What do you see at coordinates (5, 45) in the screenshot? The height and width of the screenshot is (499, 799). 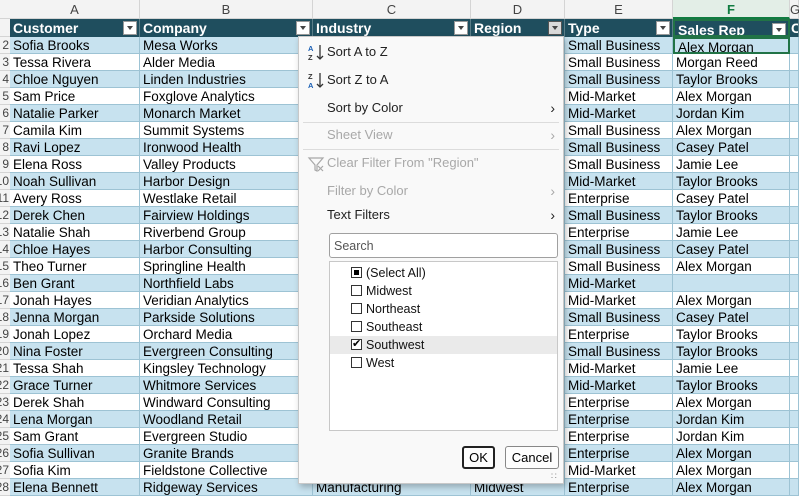 I see `row-number: 2` at bounding box center [5, 45].